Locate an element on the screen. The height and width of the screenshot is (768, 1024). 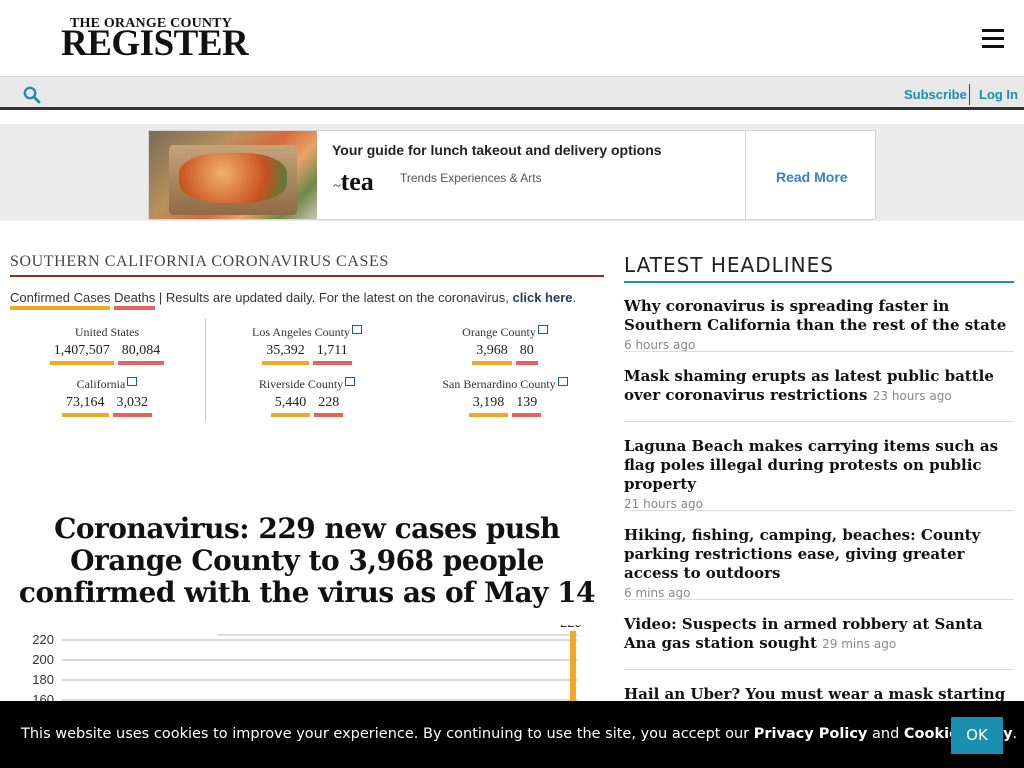
deaths-count: 80 is located at coordinates (526, 354).